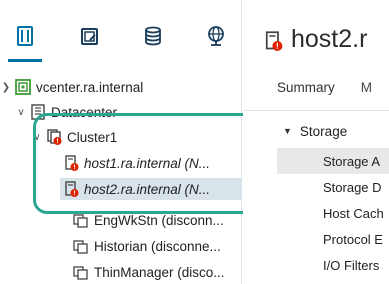  I want to click on vms-and-templates-tab, so click(90, 36).